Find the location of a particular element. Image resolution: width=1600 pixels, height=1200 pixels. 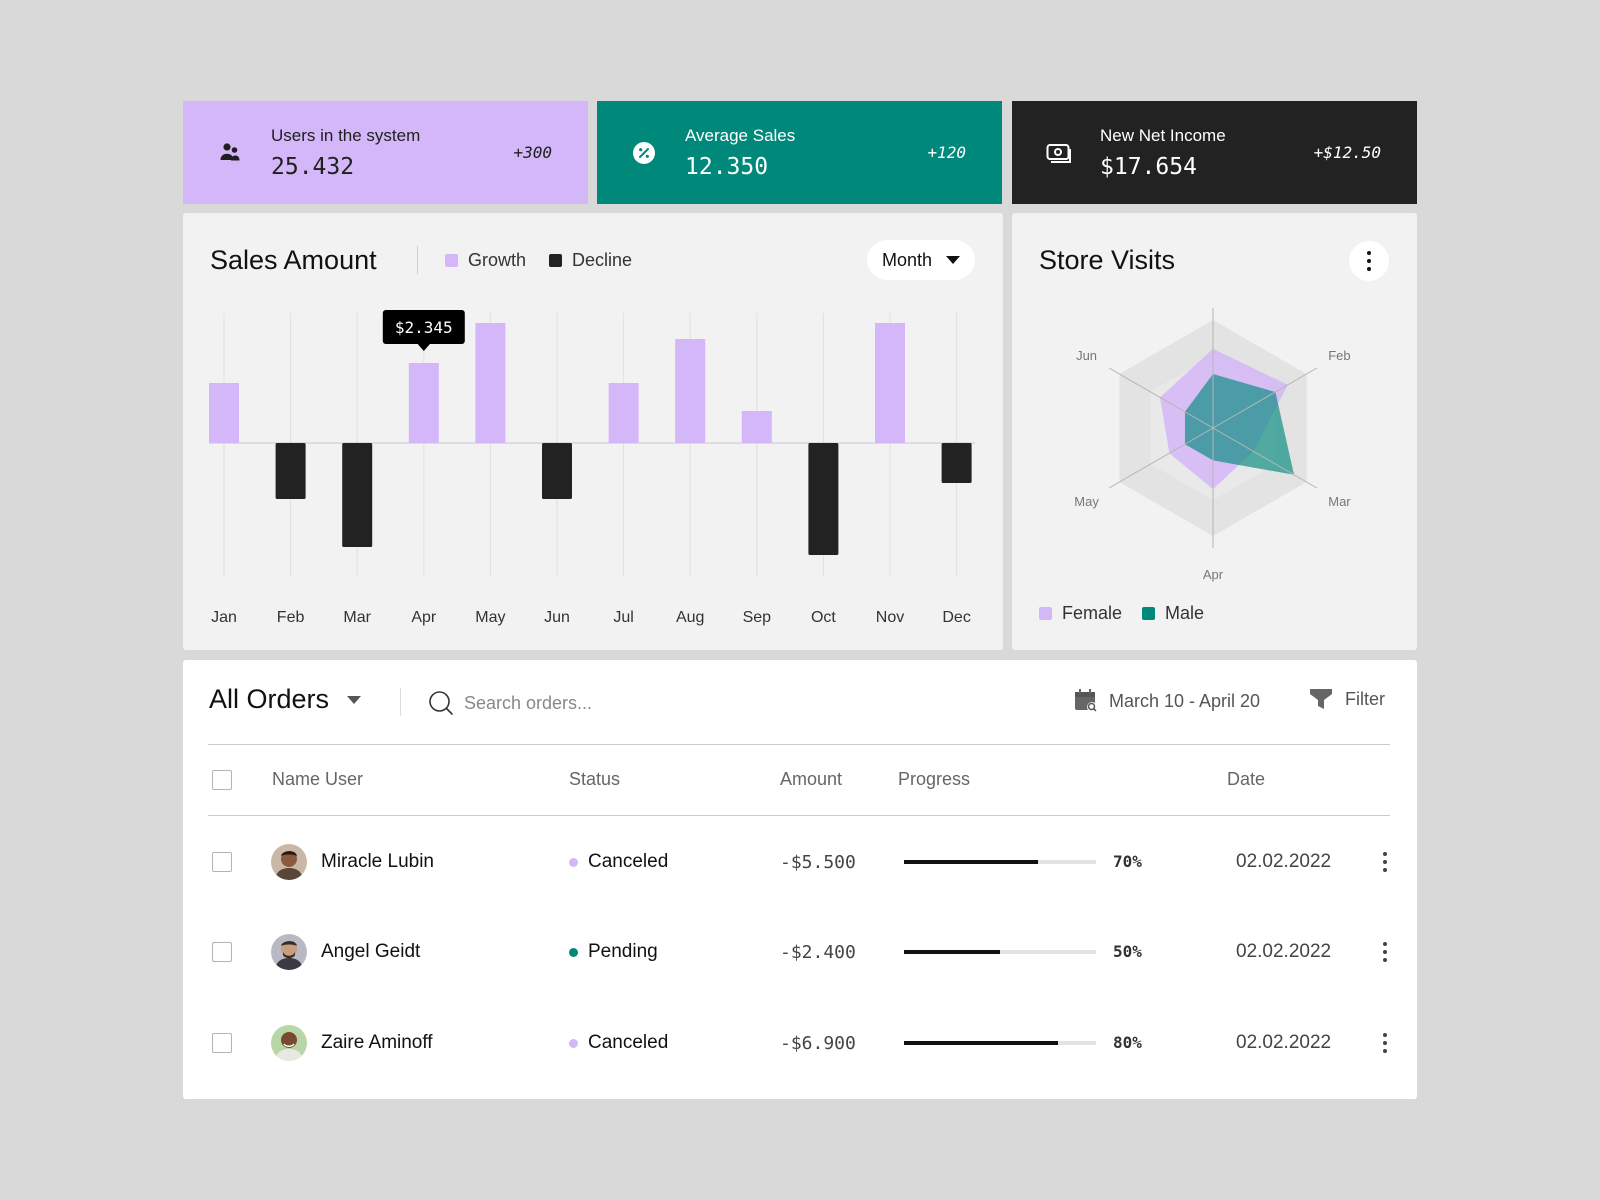

x-tick-label: Mar is located at coordinates (357, 617).